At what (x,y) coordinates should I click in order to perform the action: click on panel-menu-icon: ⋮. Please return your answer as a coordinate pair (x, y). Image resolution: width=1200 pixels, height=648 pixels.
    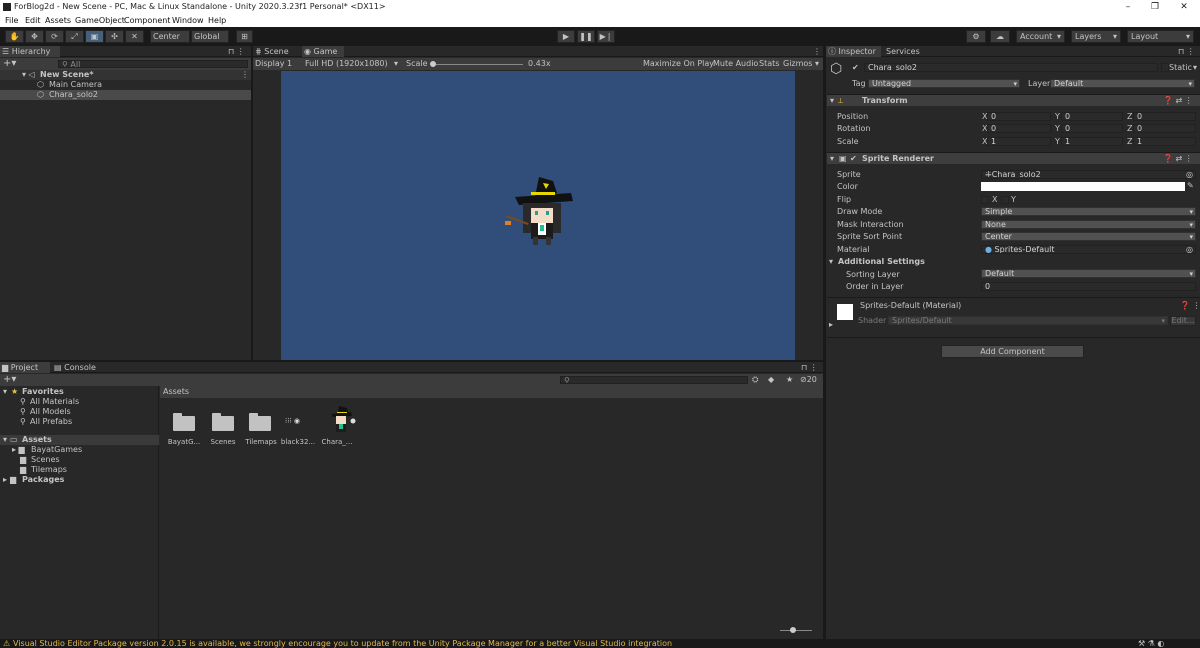
    Looking at the image, I should click on (817, 51).